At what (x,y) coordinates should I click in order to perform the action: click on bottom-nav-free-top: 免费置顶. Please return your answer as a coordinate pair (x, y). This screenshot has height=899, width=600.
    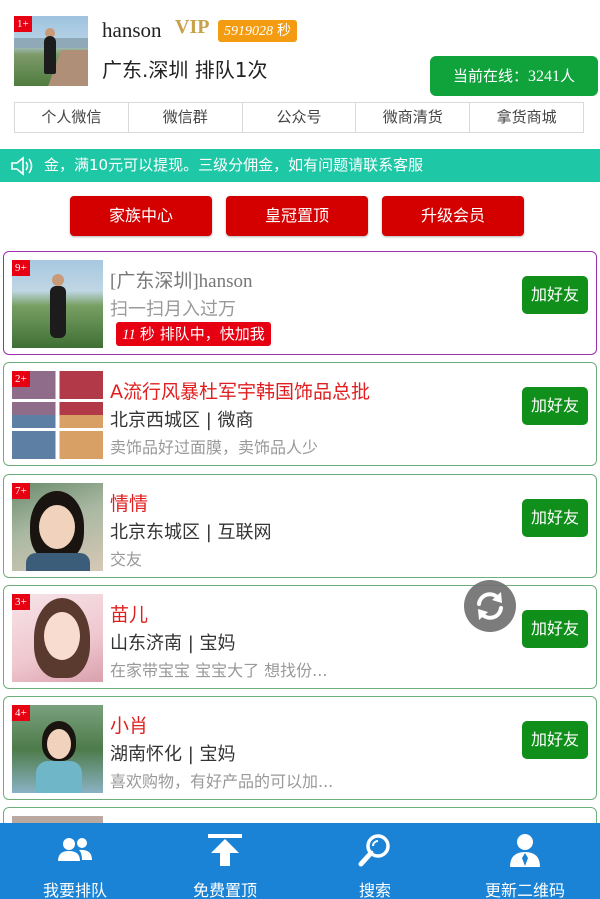
    Looking at the image, I should click on (225, 861).